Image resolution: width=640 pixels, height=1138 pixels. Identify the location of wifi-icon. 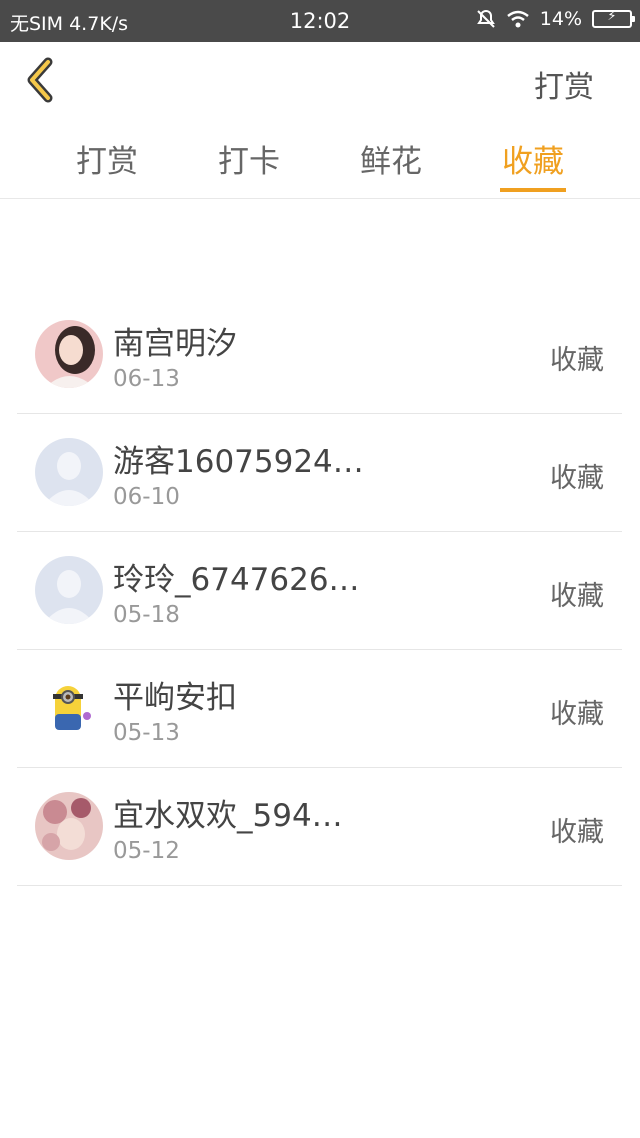
(517, 19).